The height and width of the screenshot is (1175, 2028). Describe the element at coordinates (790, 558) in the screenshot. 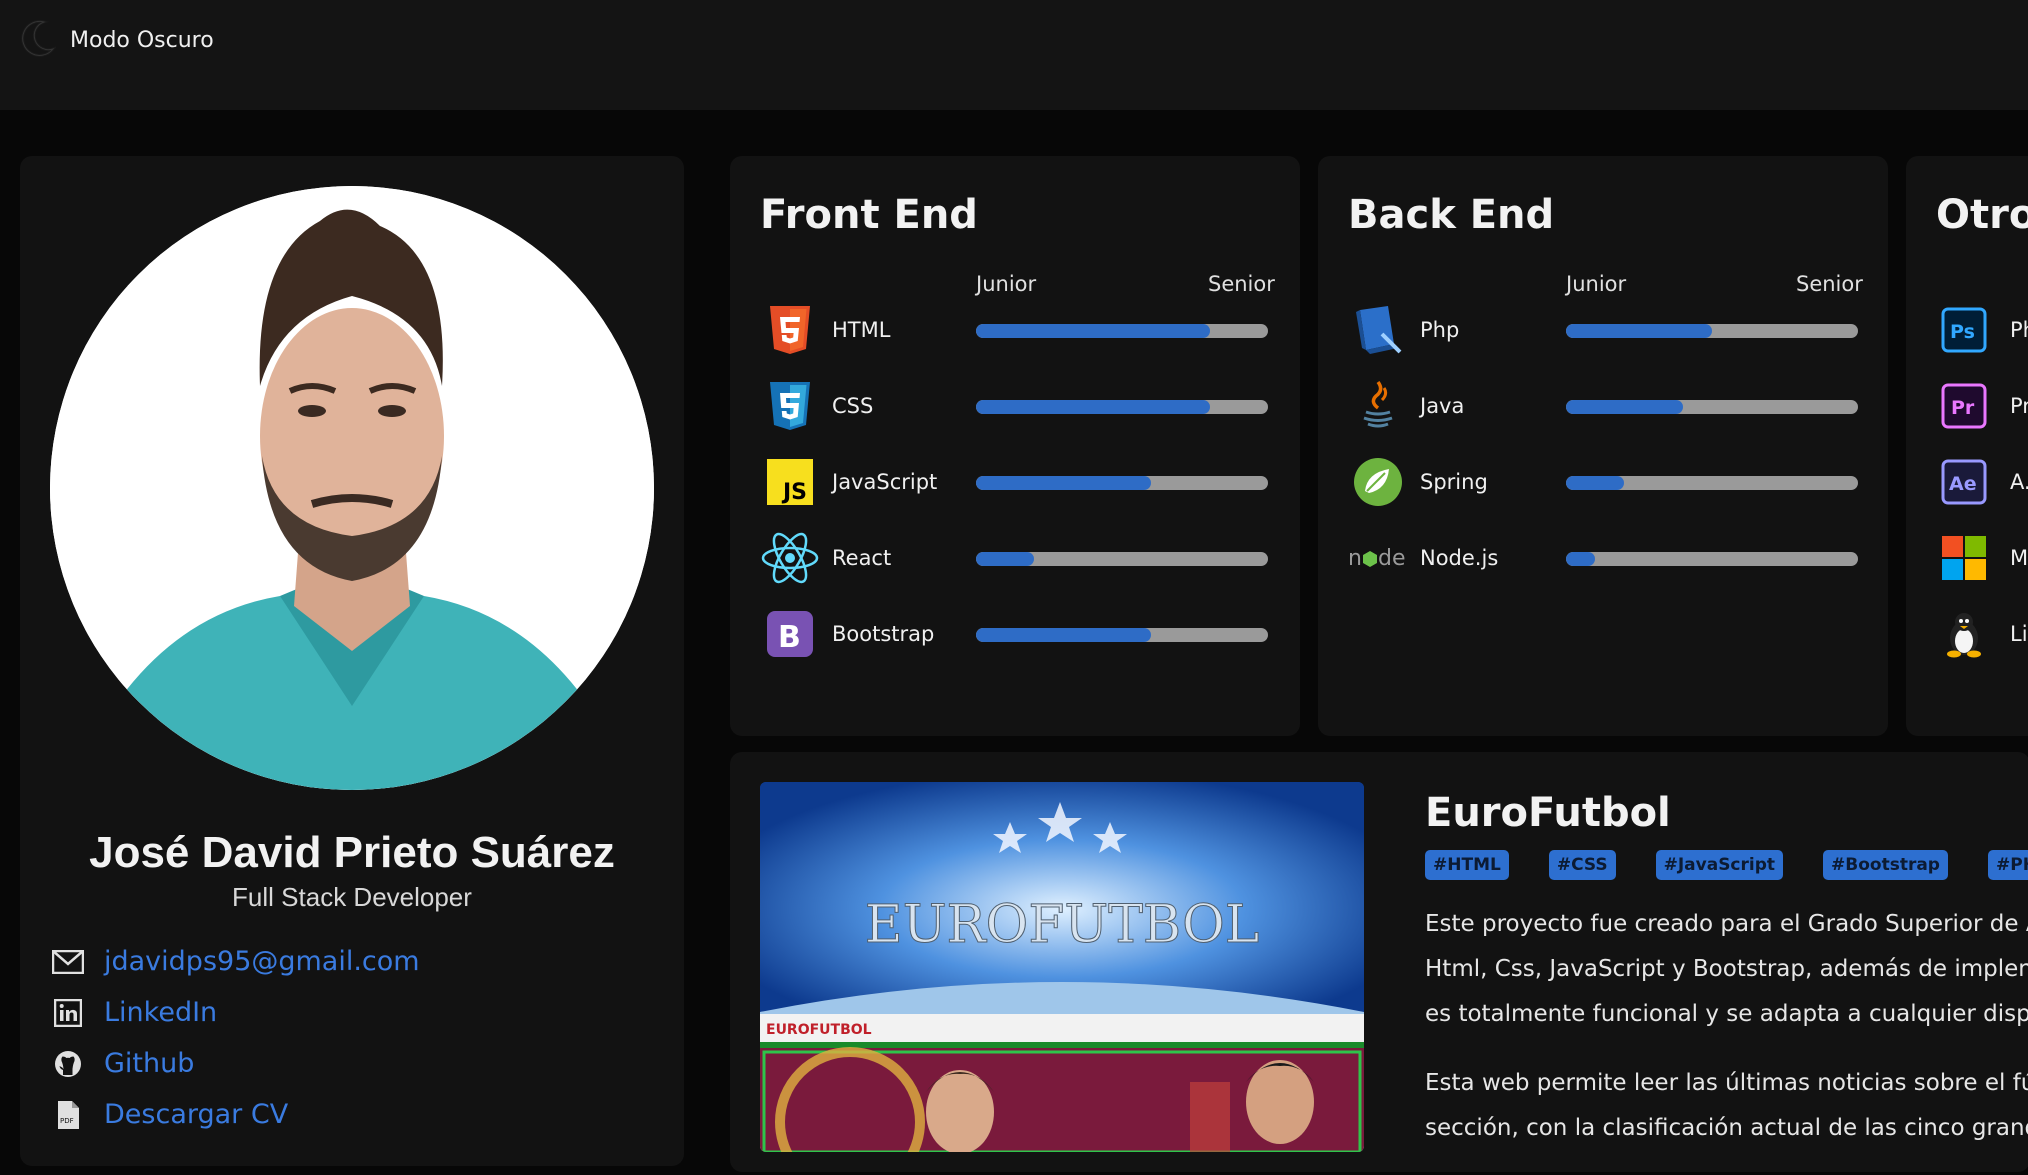

I see `react-icon` at that location.